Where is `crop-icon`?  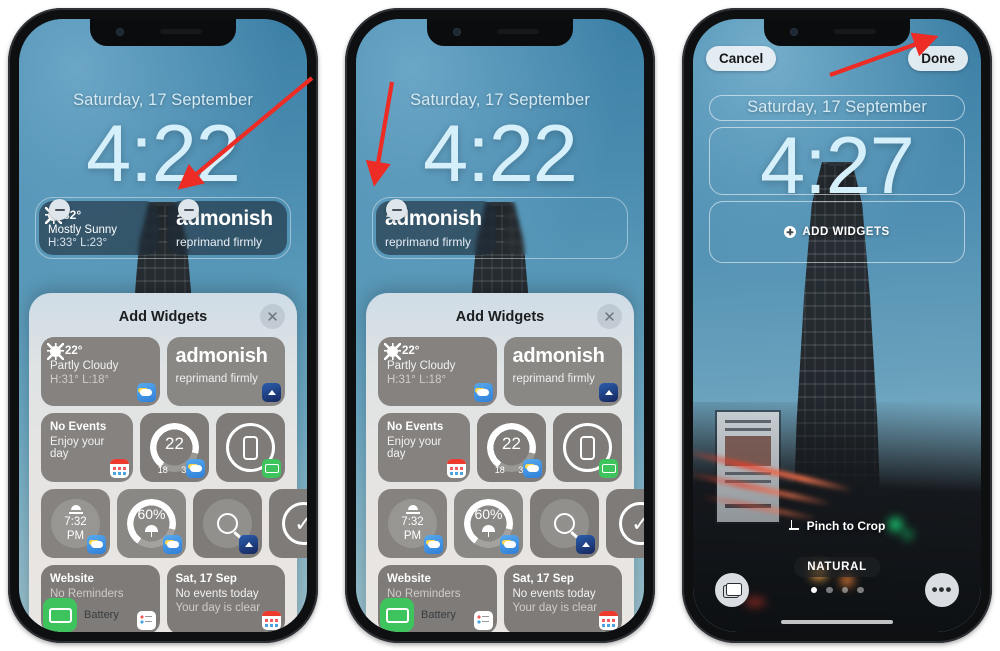
crop-icon is located at coordinates (794, 526).